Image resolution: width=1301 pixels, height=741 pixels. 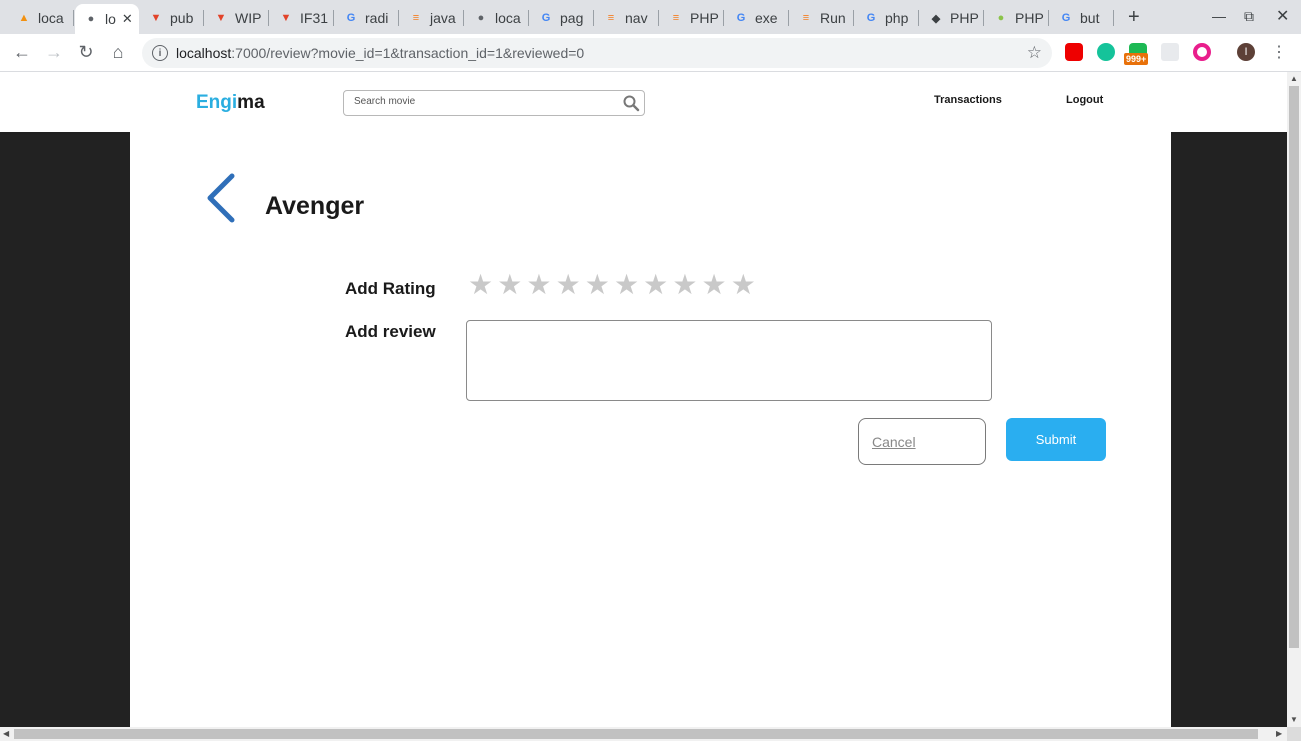 I want to click on browser-tab: ◆ PHP, so click(x=952, y=18).